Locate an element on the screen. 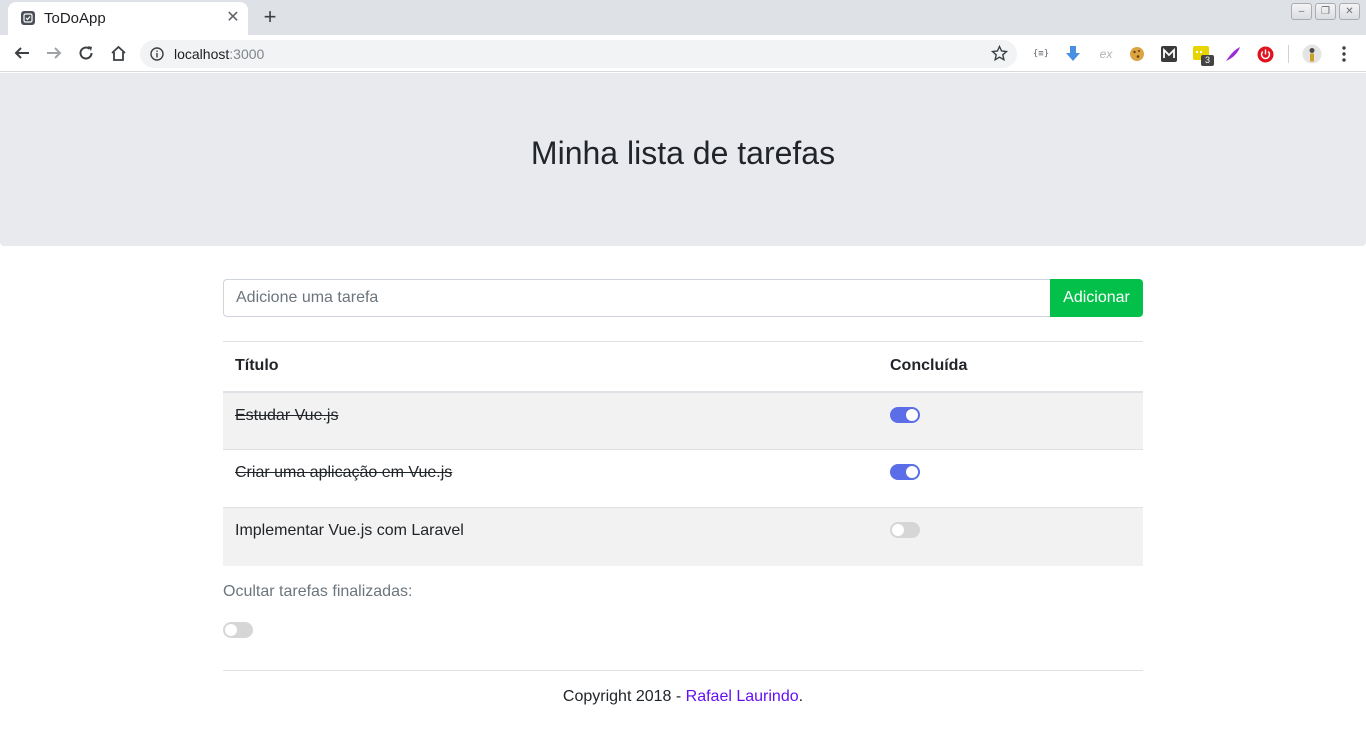 The width and height of the screenshot is (1366, 742). new-tab-icon: + is located at coordinates (270, 17).